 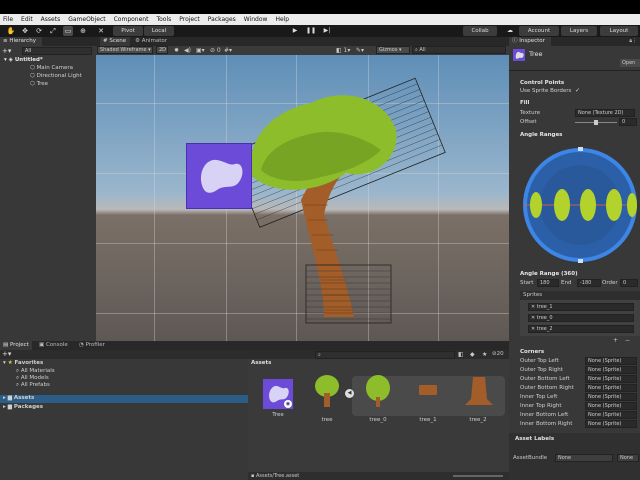 What do you see at coordinates (539, 31) in the screenshot?
I see `account-dropdown: Account` at bounding box center [539, 31].